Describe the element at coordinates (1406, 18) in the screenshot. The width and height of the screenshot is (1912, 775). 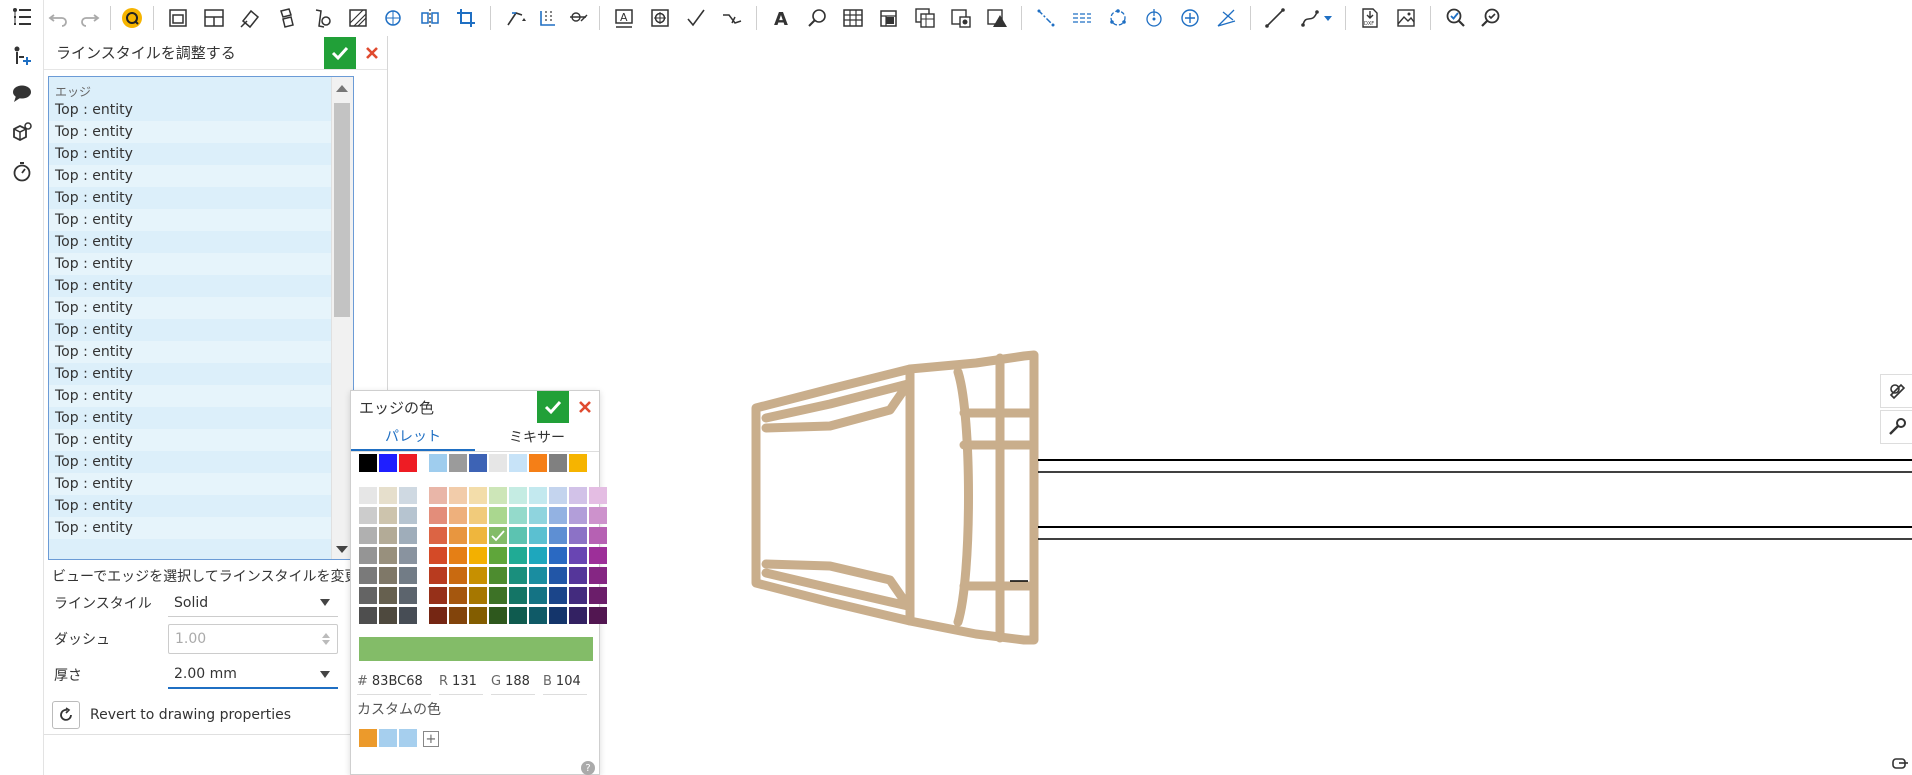
I see `export-image-icon` at that location.